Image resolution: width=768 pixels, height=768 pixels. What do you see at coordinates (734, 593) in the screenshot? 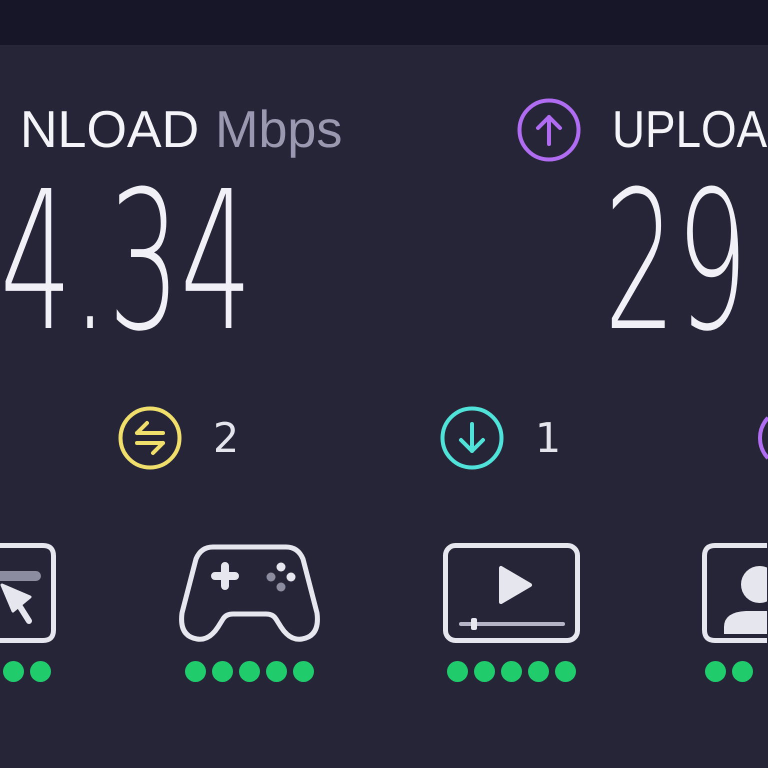
I see `person-screen-icon` at bounding box center [734, 593].